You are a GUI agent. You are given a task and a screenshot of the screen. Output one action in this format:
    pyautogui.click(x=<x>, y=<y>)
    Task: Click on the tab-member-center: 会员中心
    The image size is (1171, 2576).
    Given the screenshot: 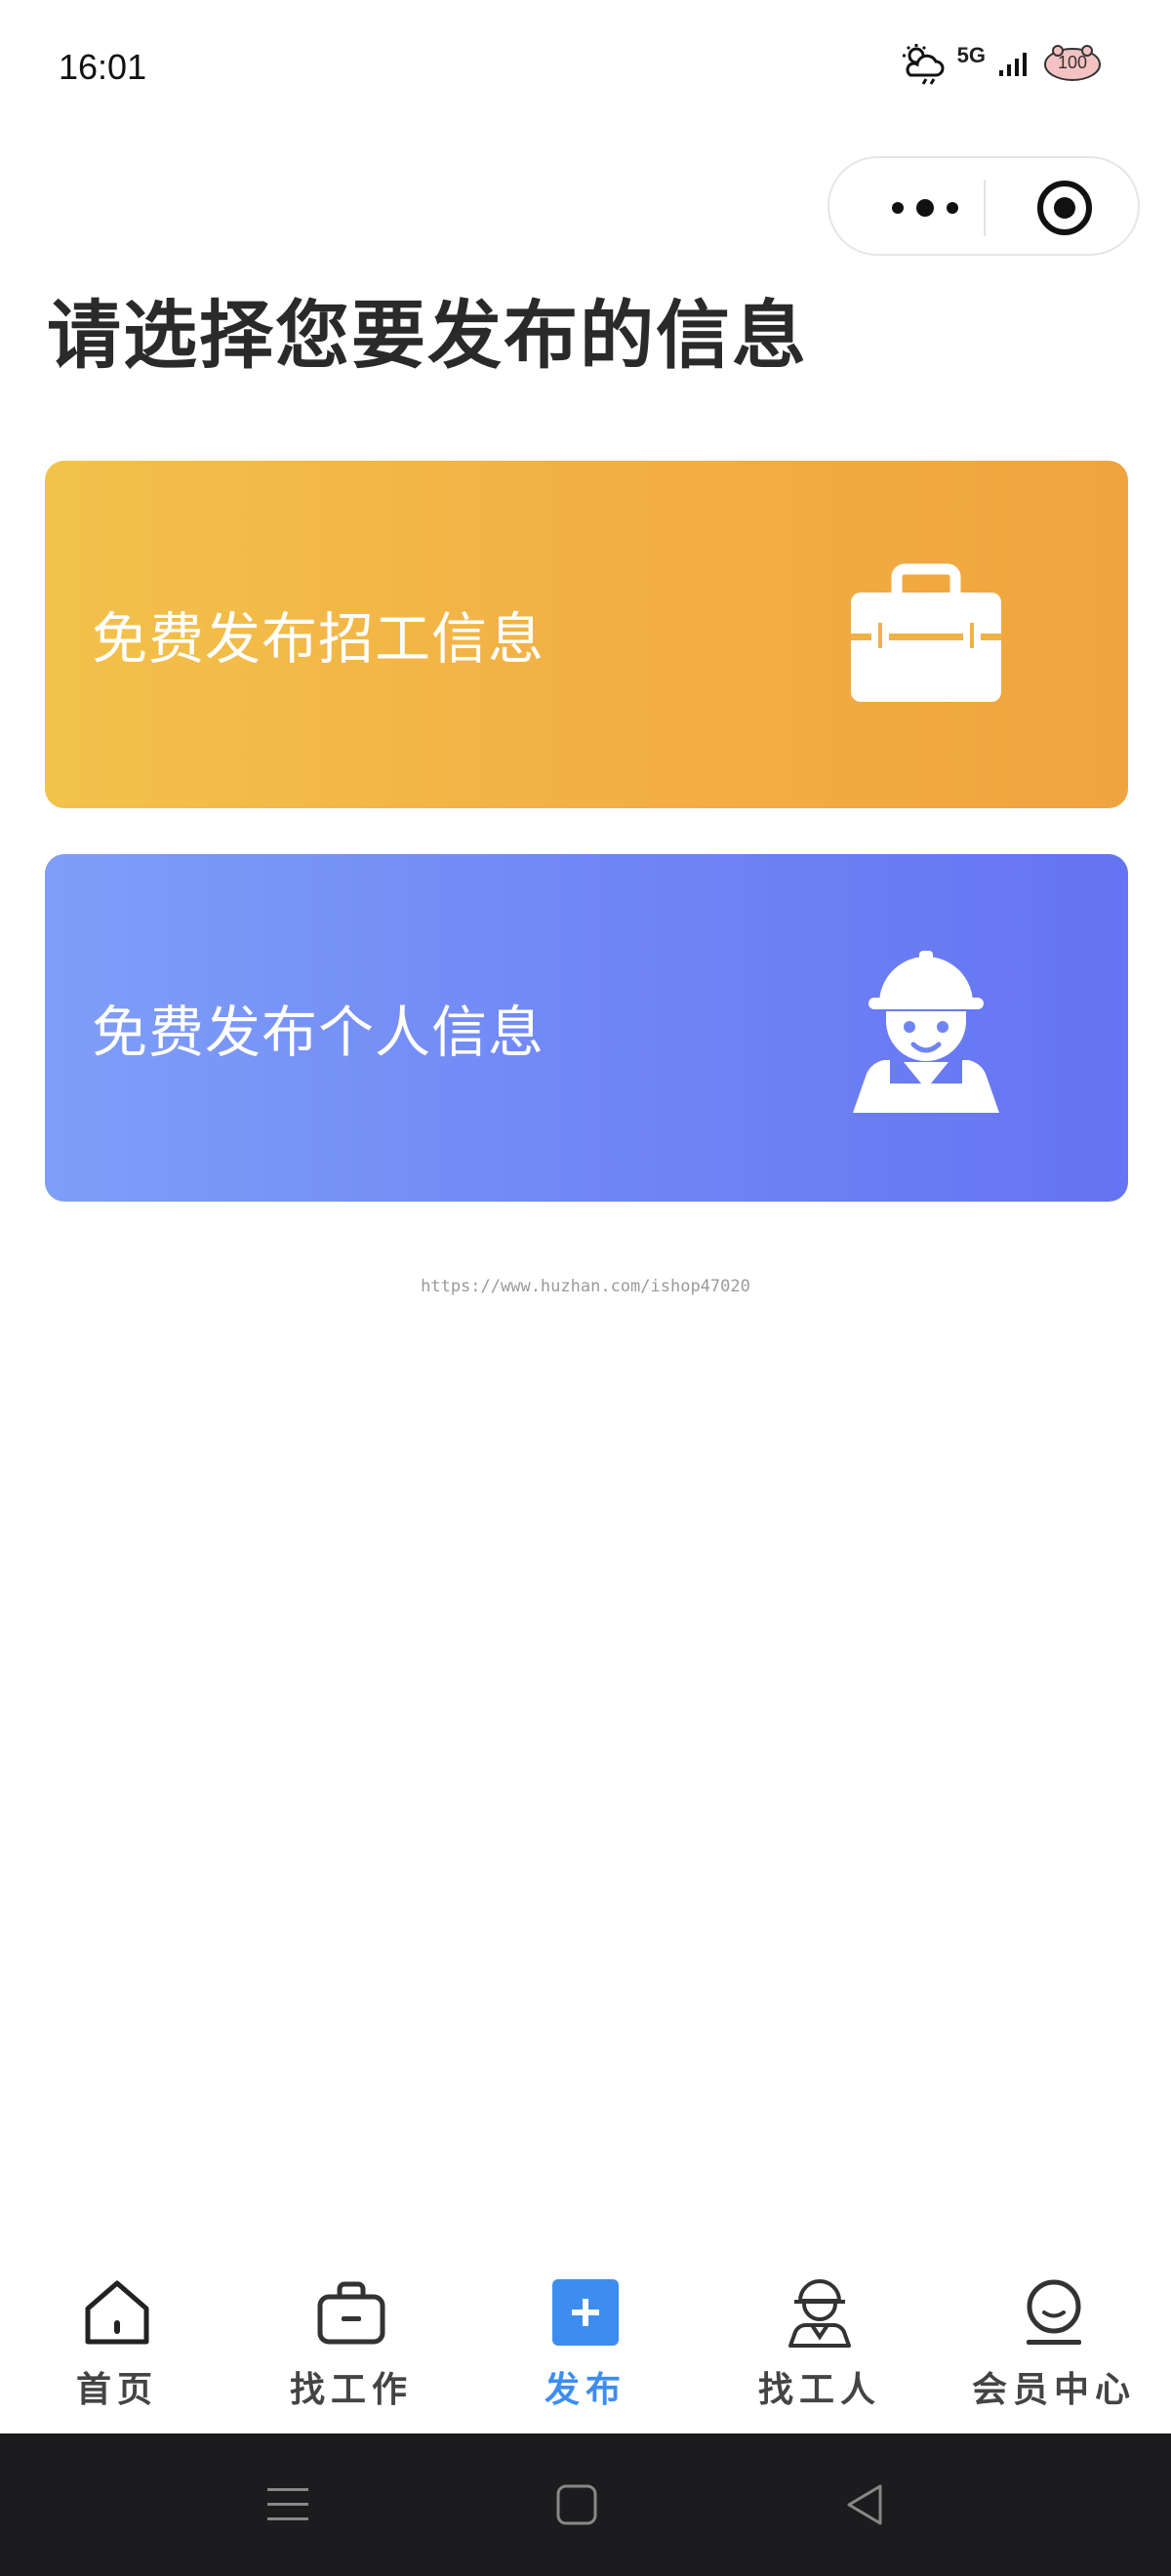 What is the action you would take?
    pyautogui.click(x=1054, y=2340)
    